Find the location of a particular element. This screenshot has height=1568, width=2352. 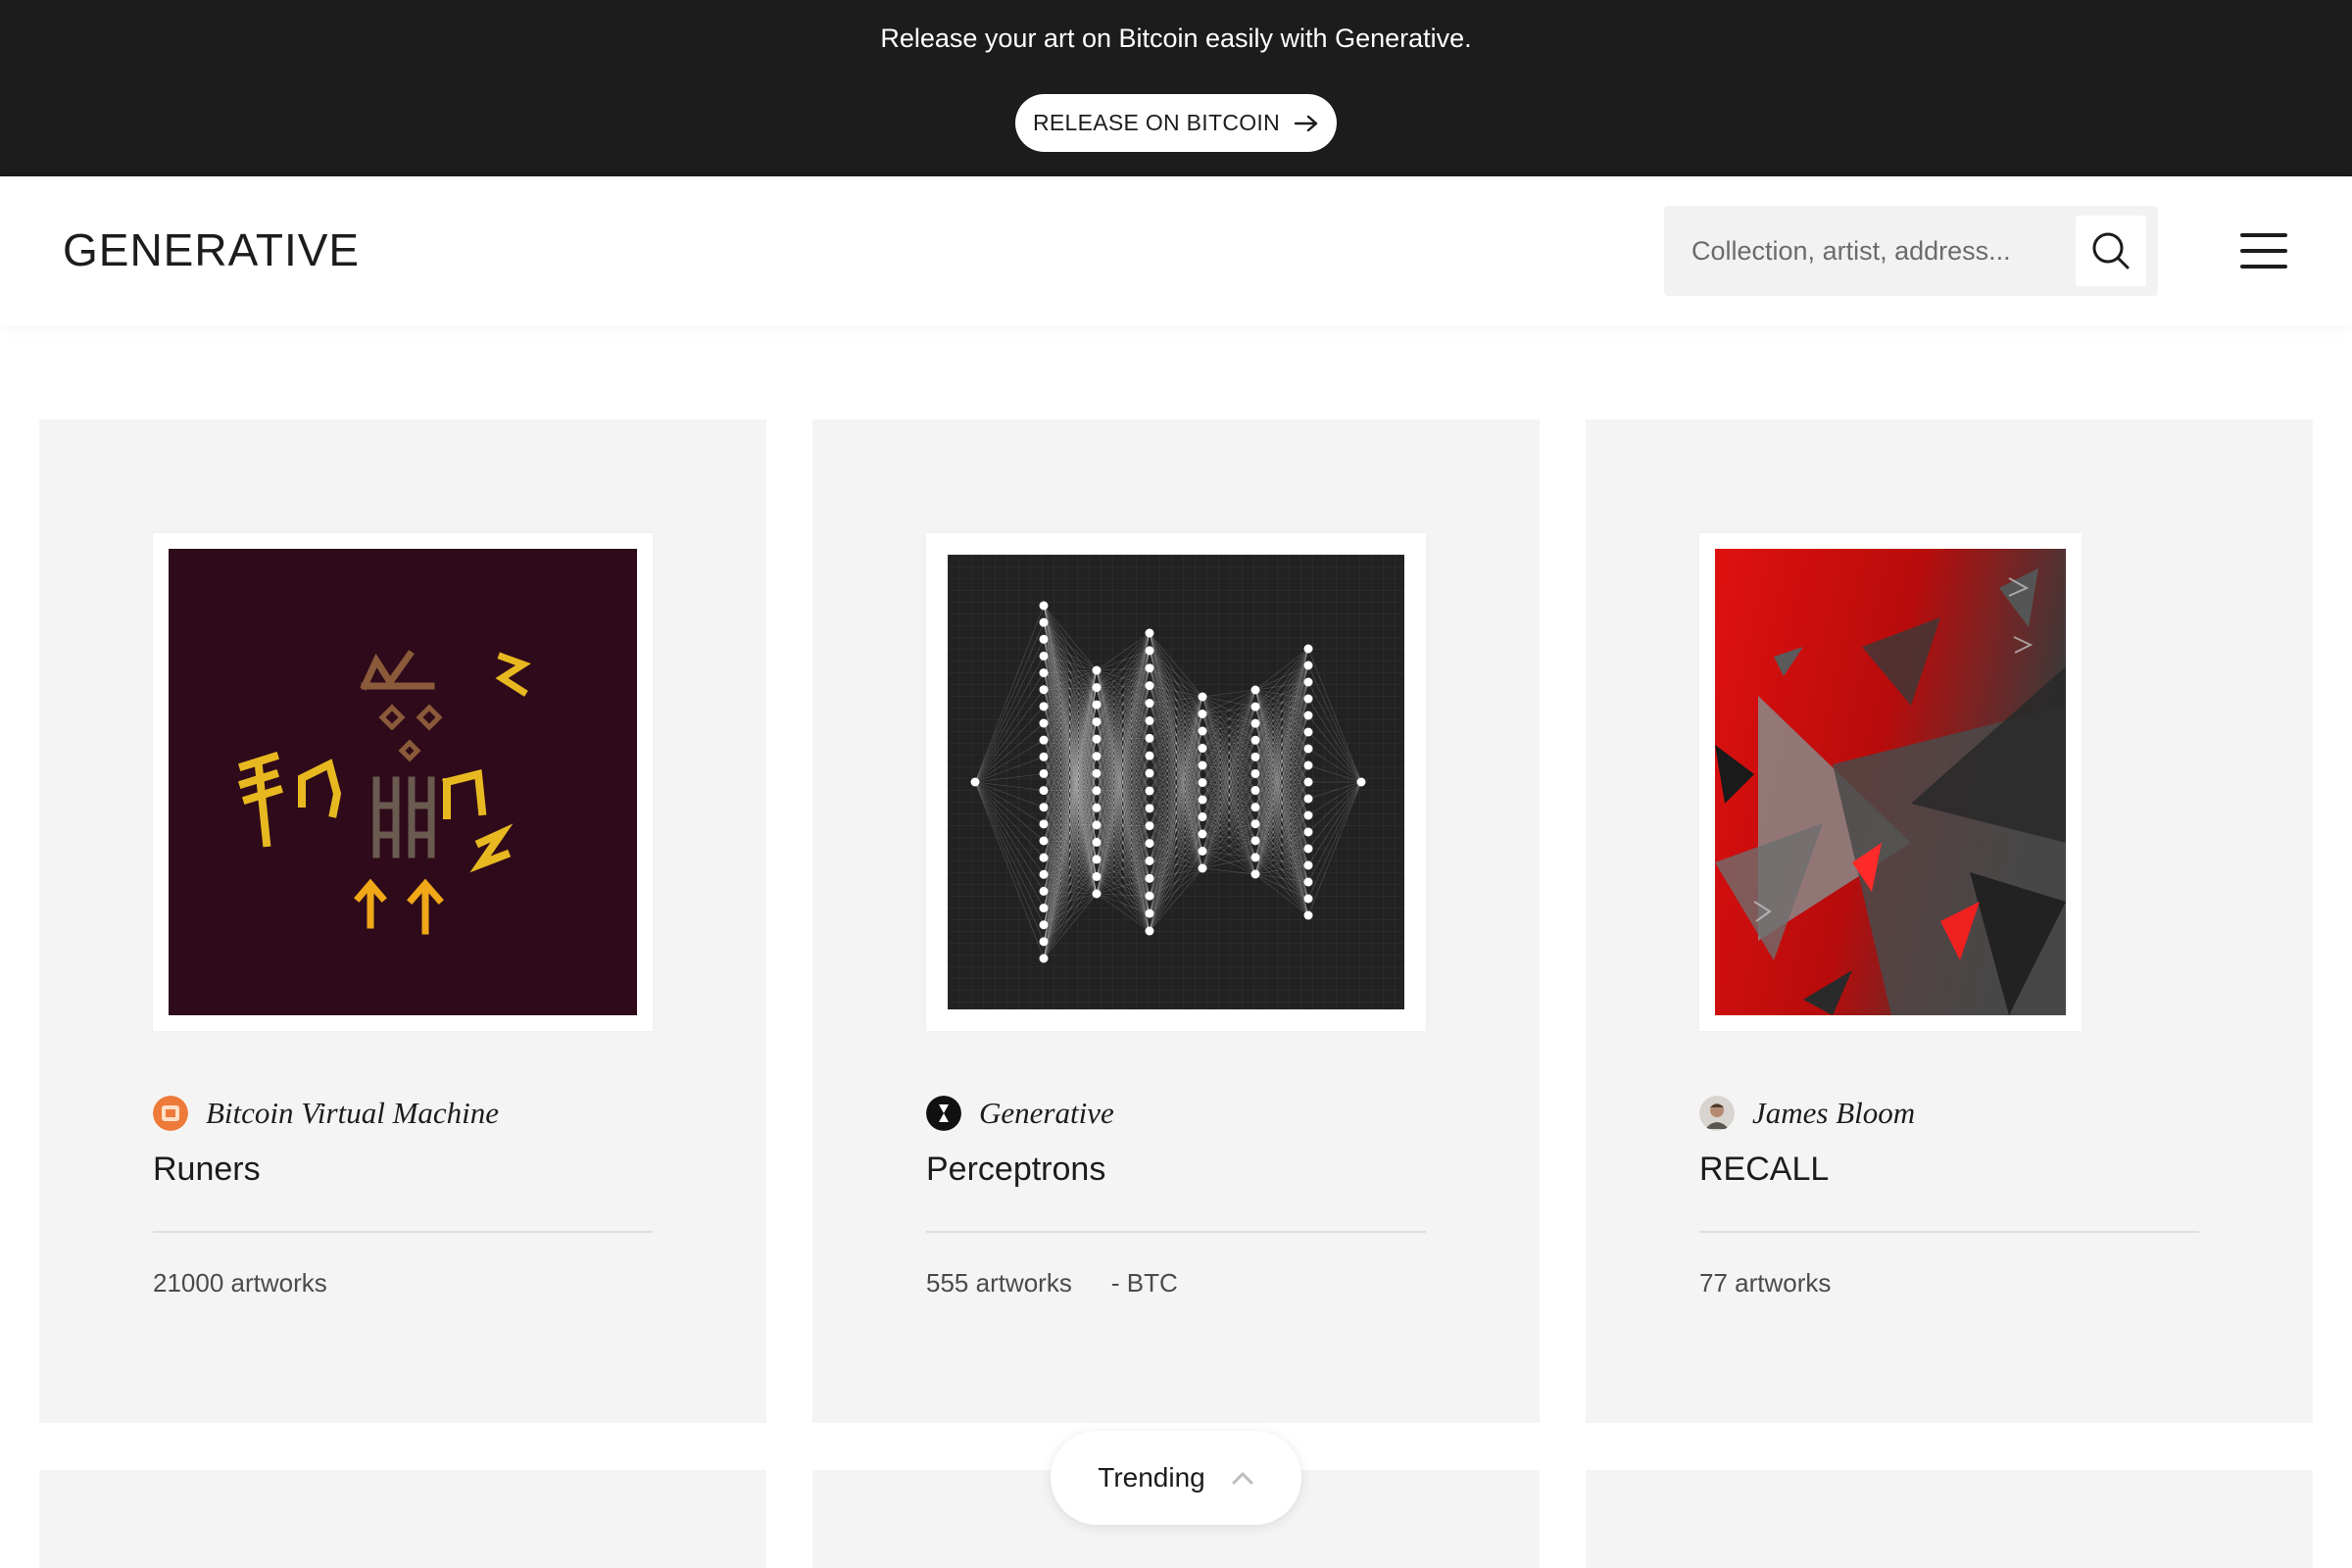

collection-meta: 555 artworks - BTC is located at coordinates (1052, 1283).